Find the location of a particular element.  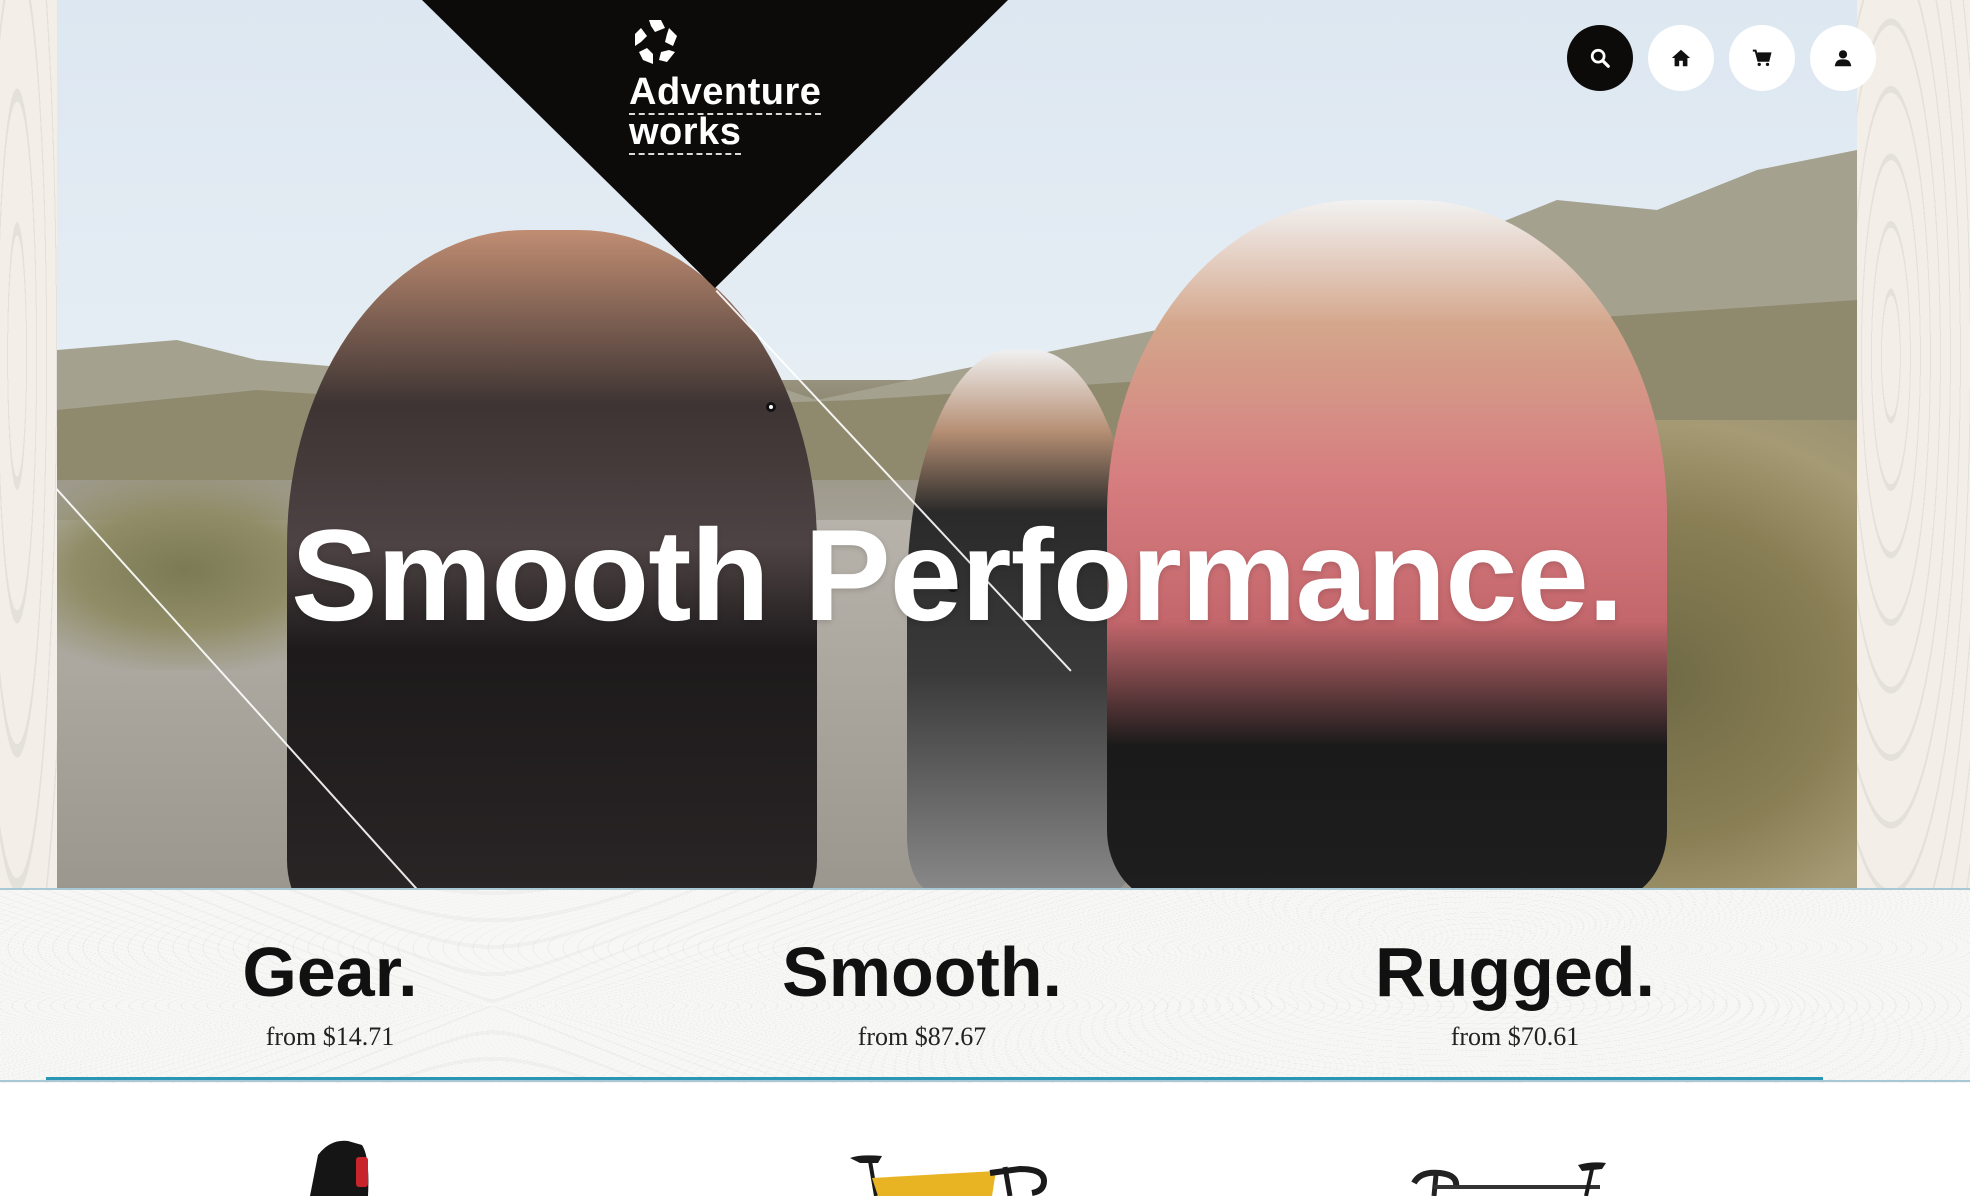

search-icon is located at coordinates (1600, 58).